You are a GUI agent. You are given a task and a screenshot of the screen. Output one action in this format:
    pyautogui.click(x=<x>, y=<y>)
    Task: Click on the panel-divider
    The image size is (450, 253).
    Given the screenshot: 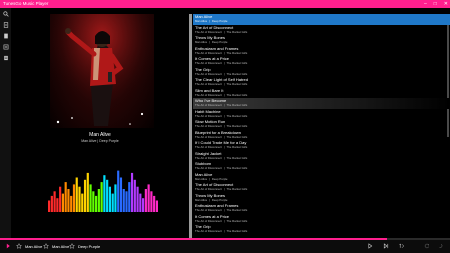 What is the action you would take?
    pyautogui.click(x=190, y=126)
    